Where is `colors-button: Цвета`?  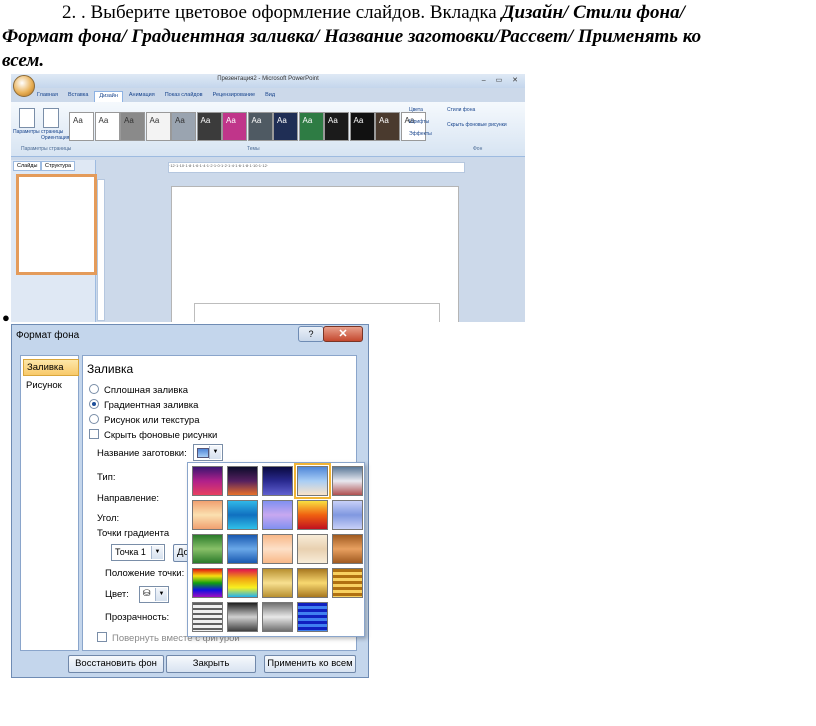 colors-button: Цвета is located at coordinates (416, 110).